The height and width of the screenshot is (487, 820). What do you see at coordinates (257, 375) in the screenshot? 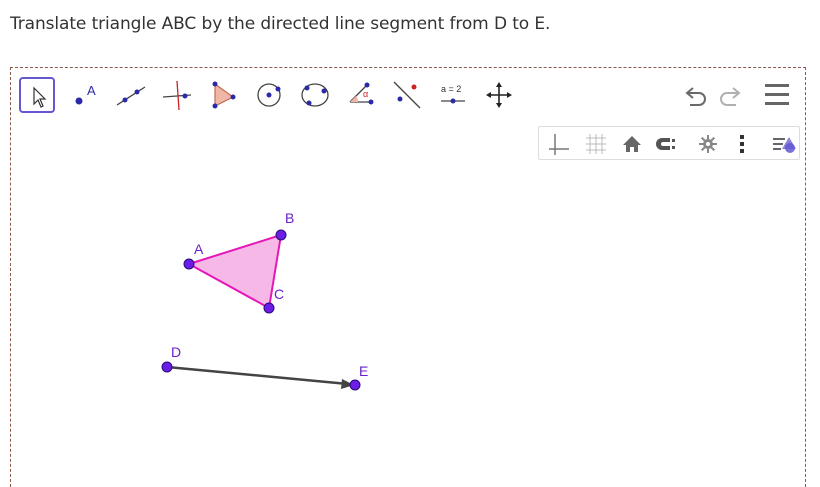
I see `segment-de` at bounding box center [257, 375].